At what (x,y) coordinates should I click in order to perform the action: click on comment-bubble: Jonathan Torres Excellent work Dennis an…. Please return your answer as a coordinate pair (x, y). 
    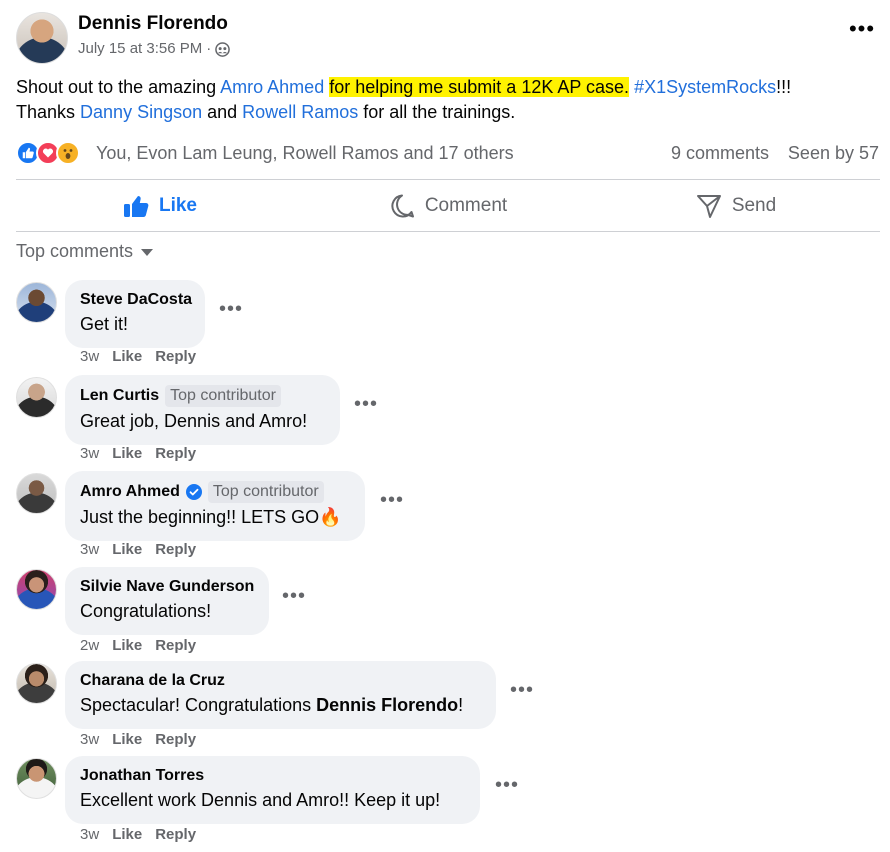
    Looking at the image, I should click on (272, 790).